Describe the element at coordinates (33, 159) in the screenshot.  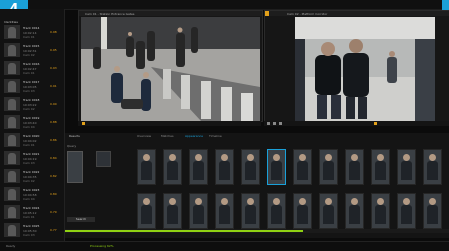
I see `sidebar-item: Track 0021 10:04:19 Cam 03 0.84` at that location.